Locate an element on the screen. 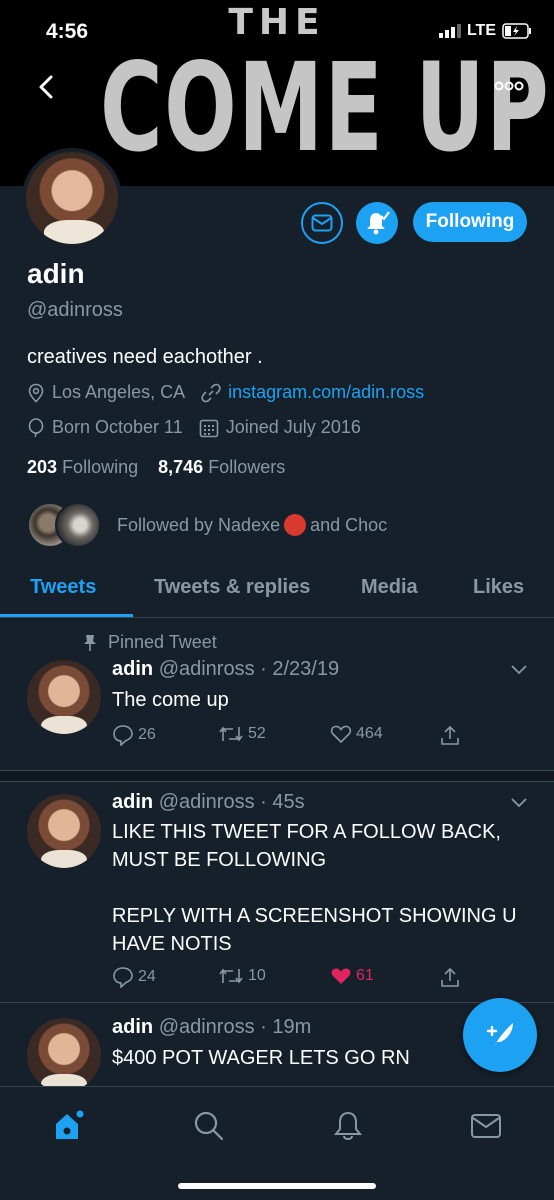 Image resolution: width=554 pixels, height=1200 pixels. followed-by-text: Followed by Nadexe is located at coordinates (199, 524).